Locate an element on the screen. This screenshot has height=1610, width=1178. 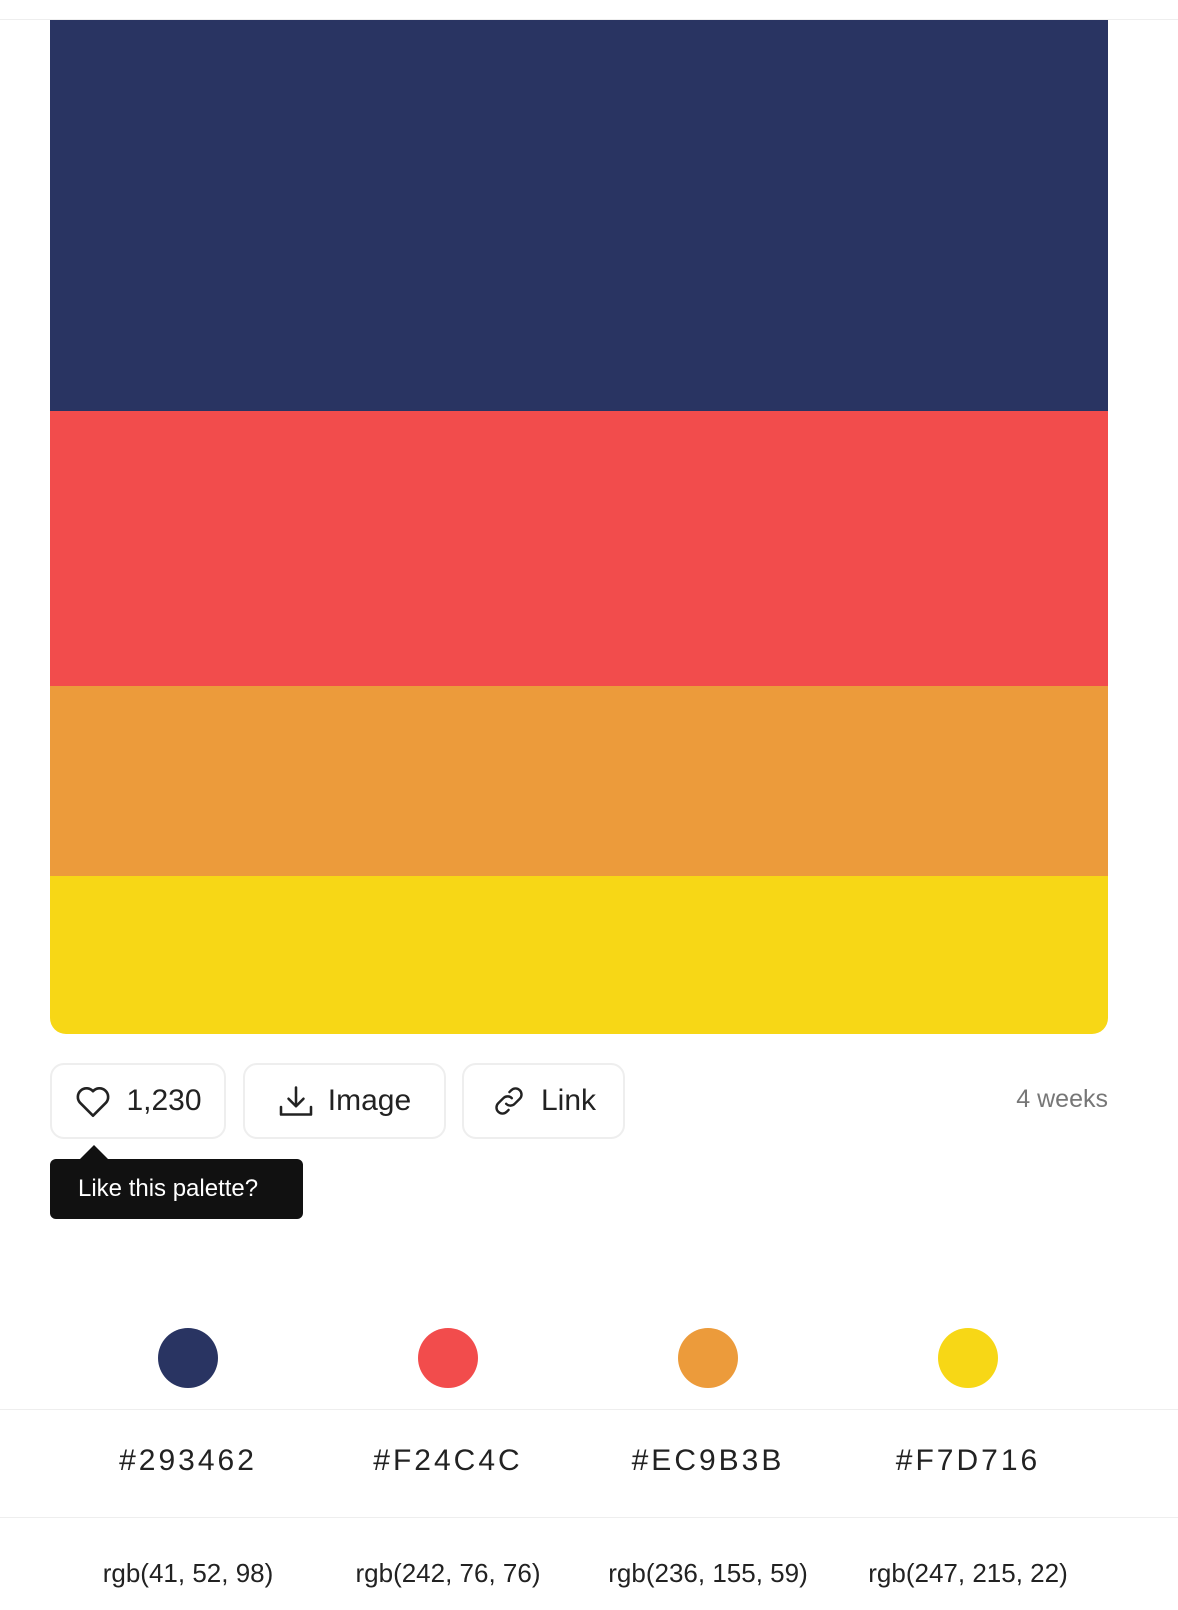
download-icon is located at coordinates (296, 1101).